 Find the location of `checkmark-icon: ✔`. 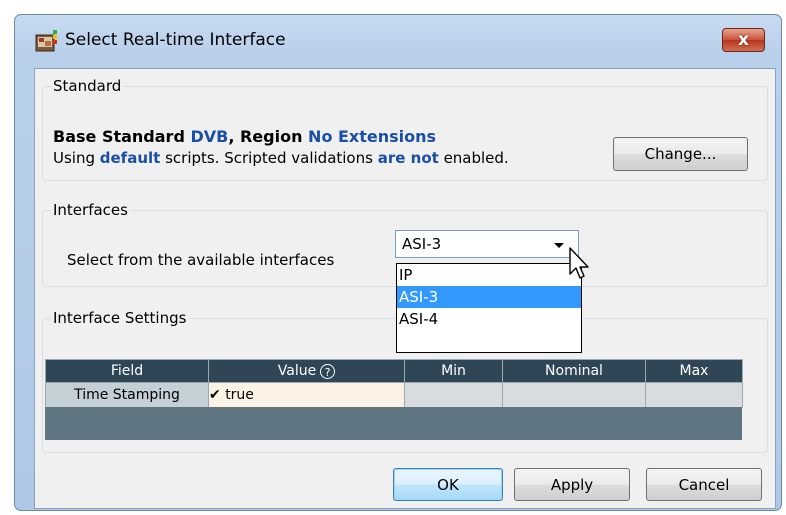

checkmark-icon: ✔ is located at coordinates (215, 395).